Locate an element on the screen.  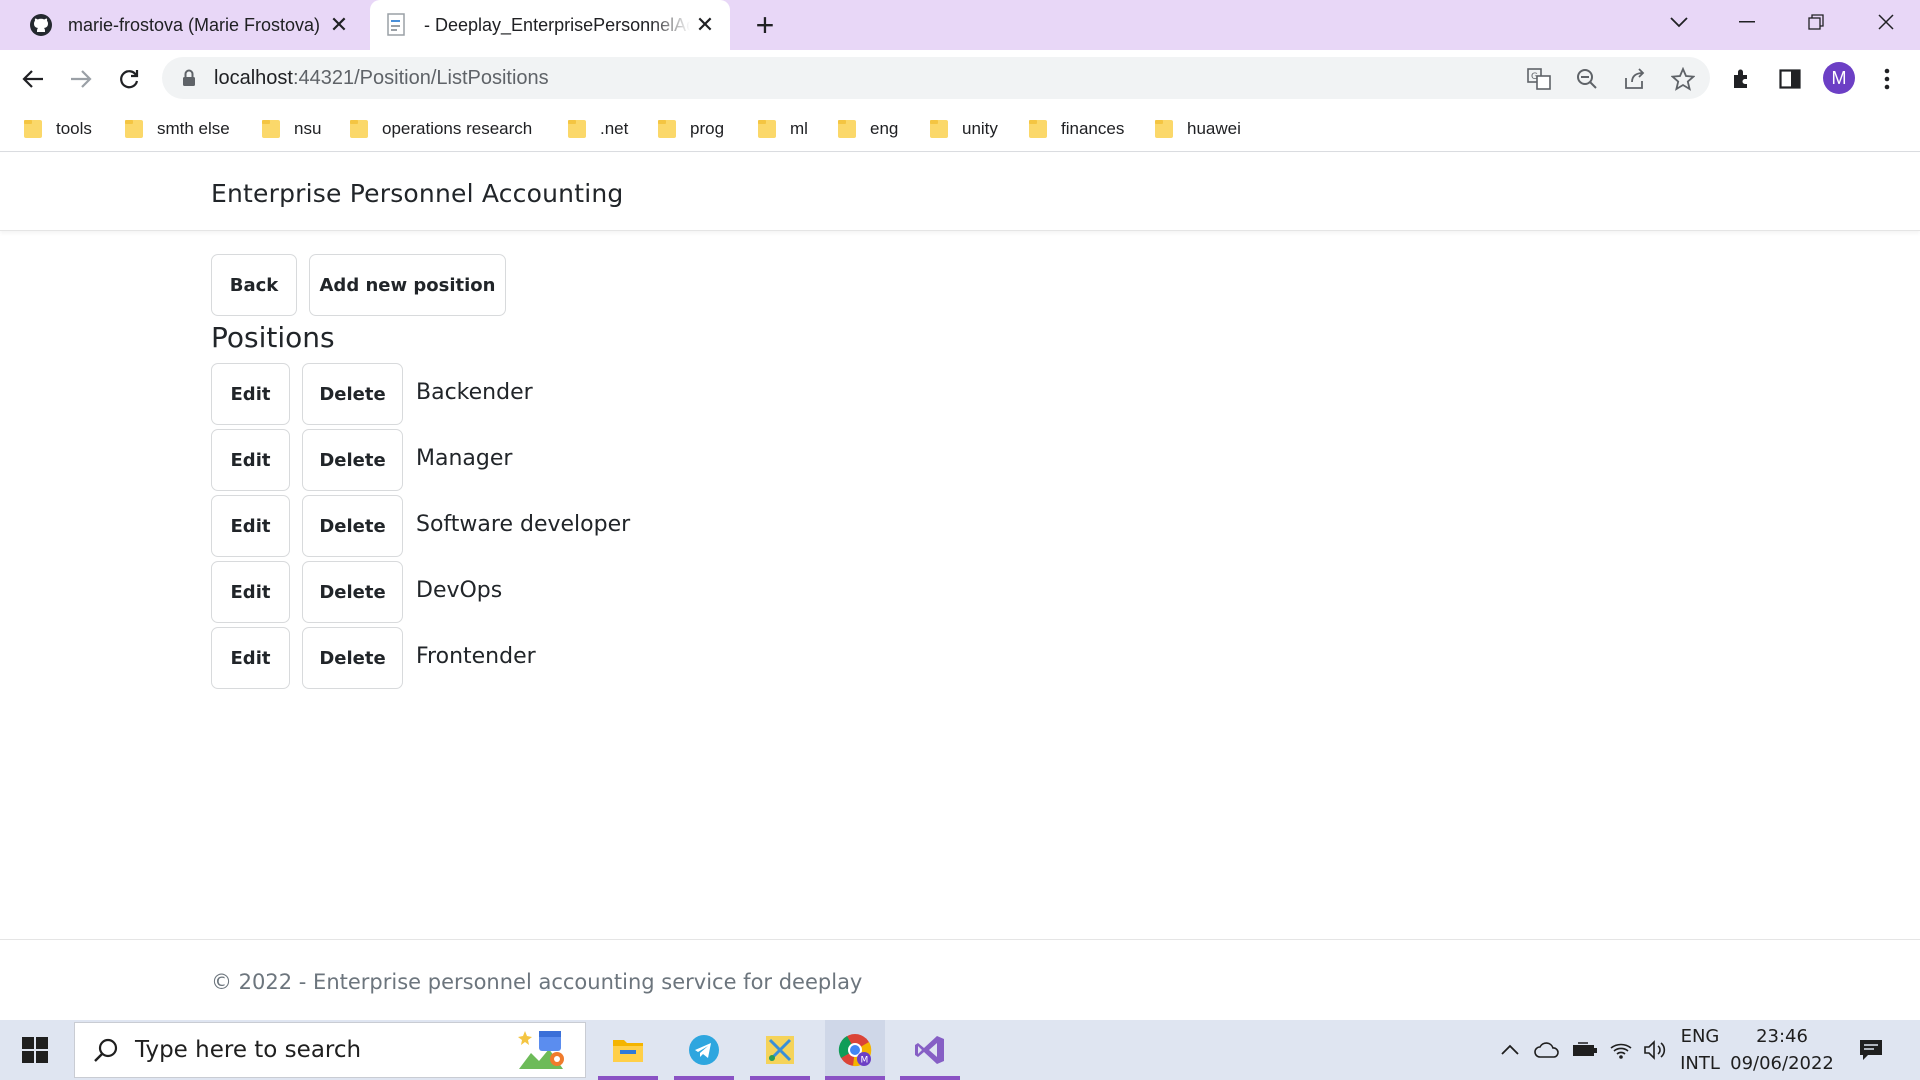
bookmark-folder: prog is located at coordinates (691, 129).